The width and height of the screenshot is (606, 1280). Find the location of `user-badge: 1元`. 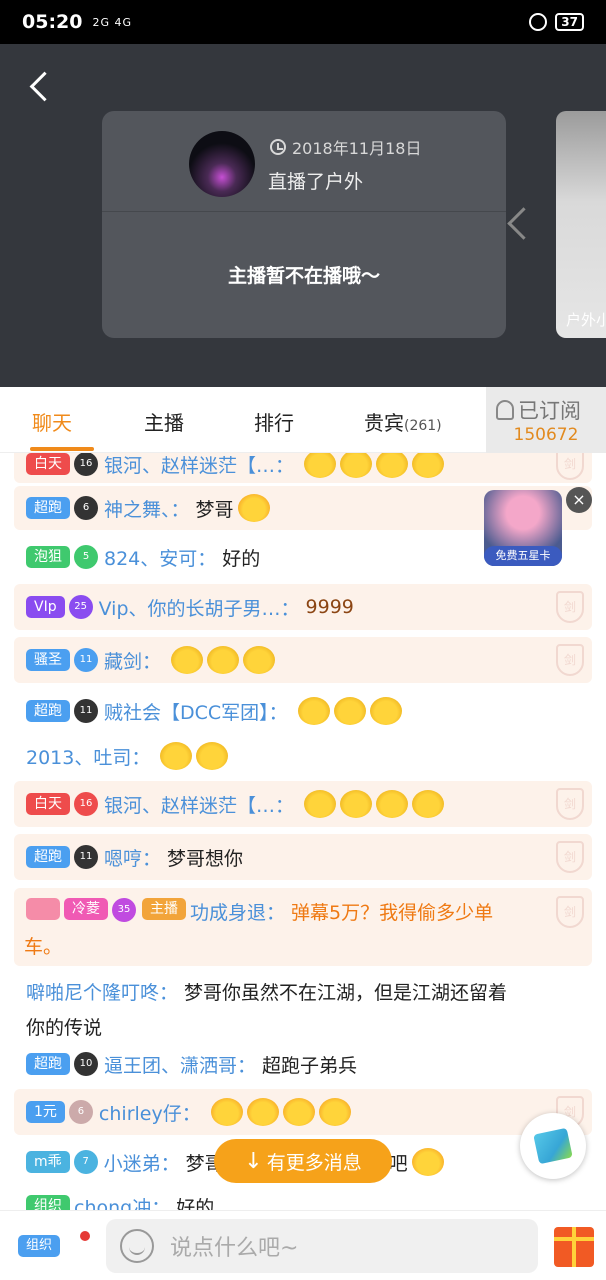

user-badge: 1元 is located at coordinates (45, 1112).